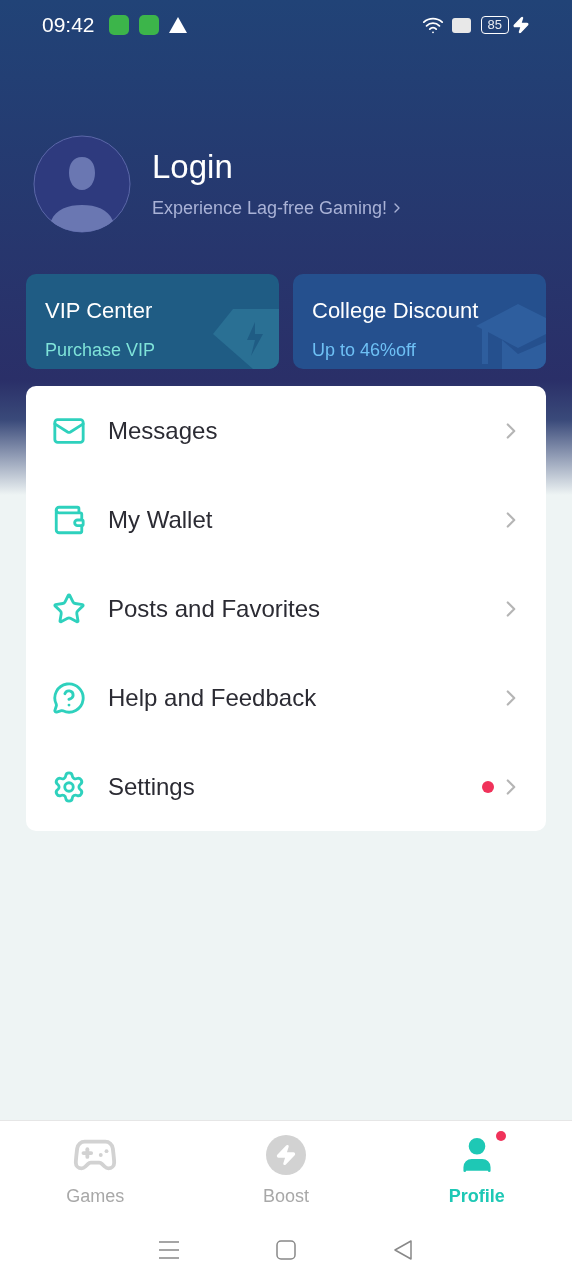 Image resolution: width=572 pixels, height=1280 pixels. I want to click on status-time: 09:42, so click(68, 25).